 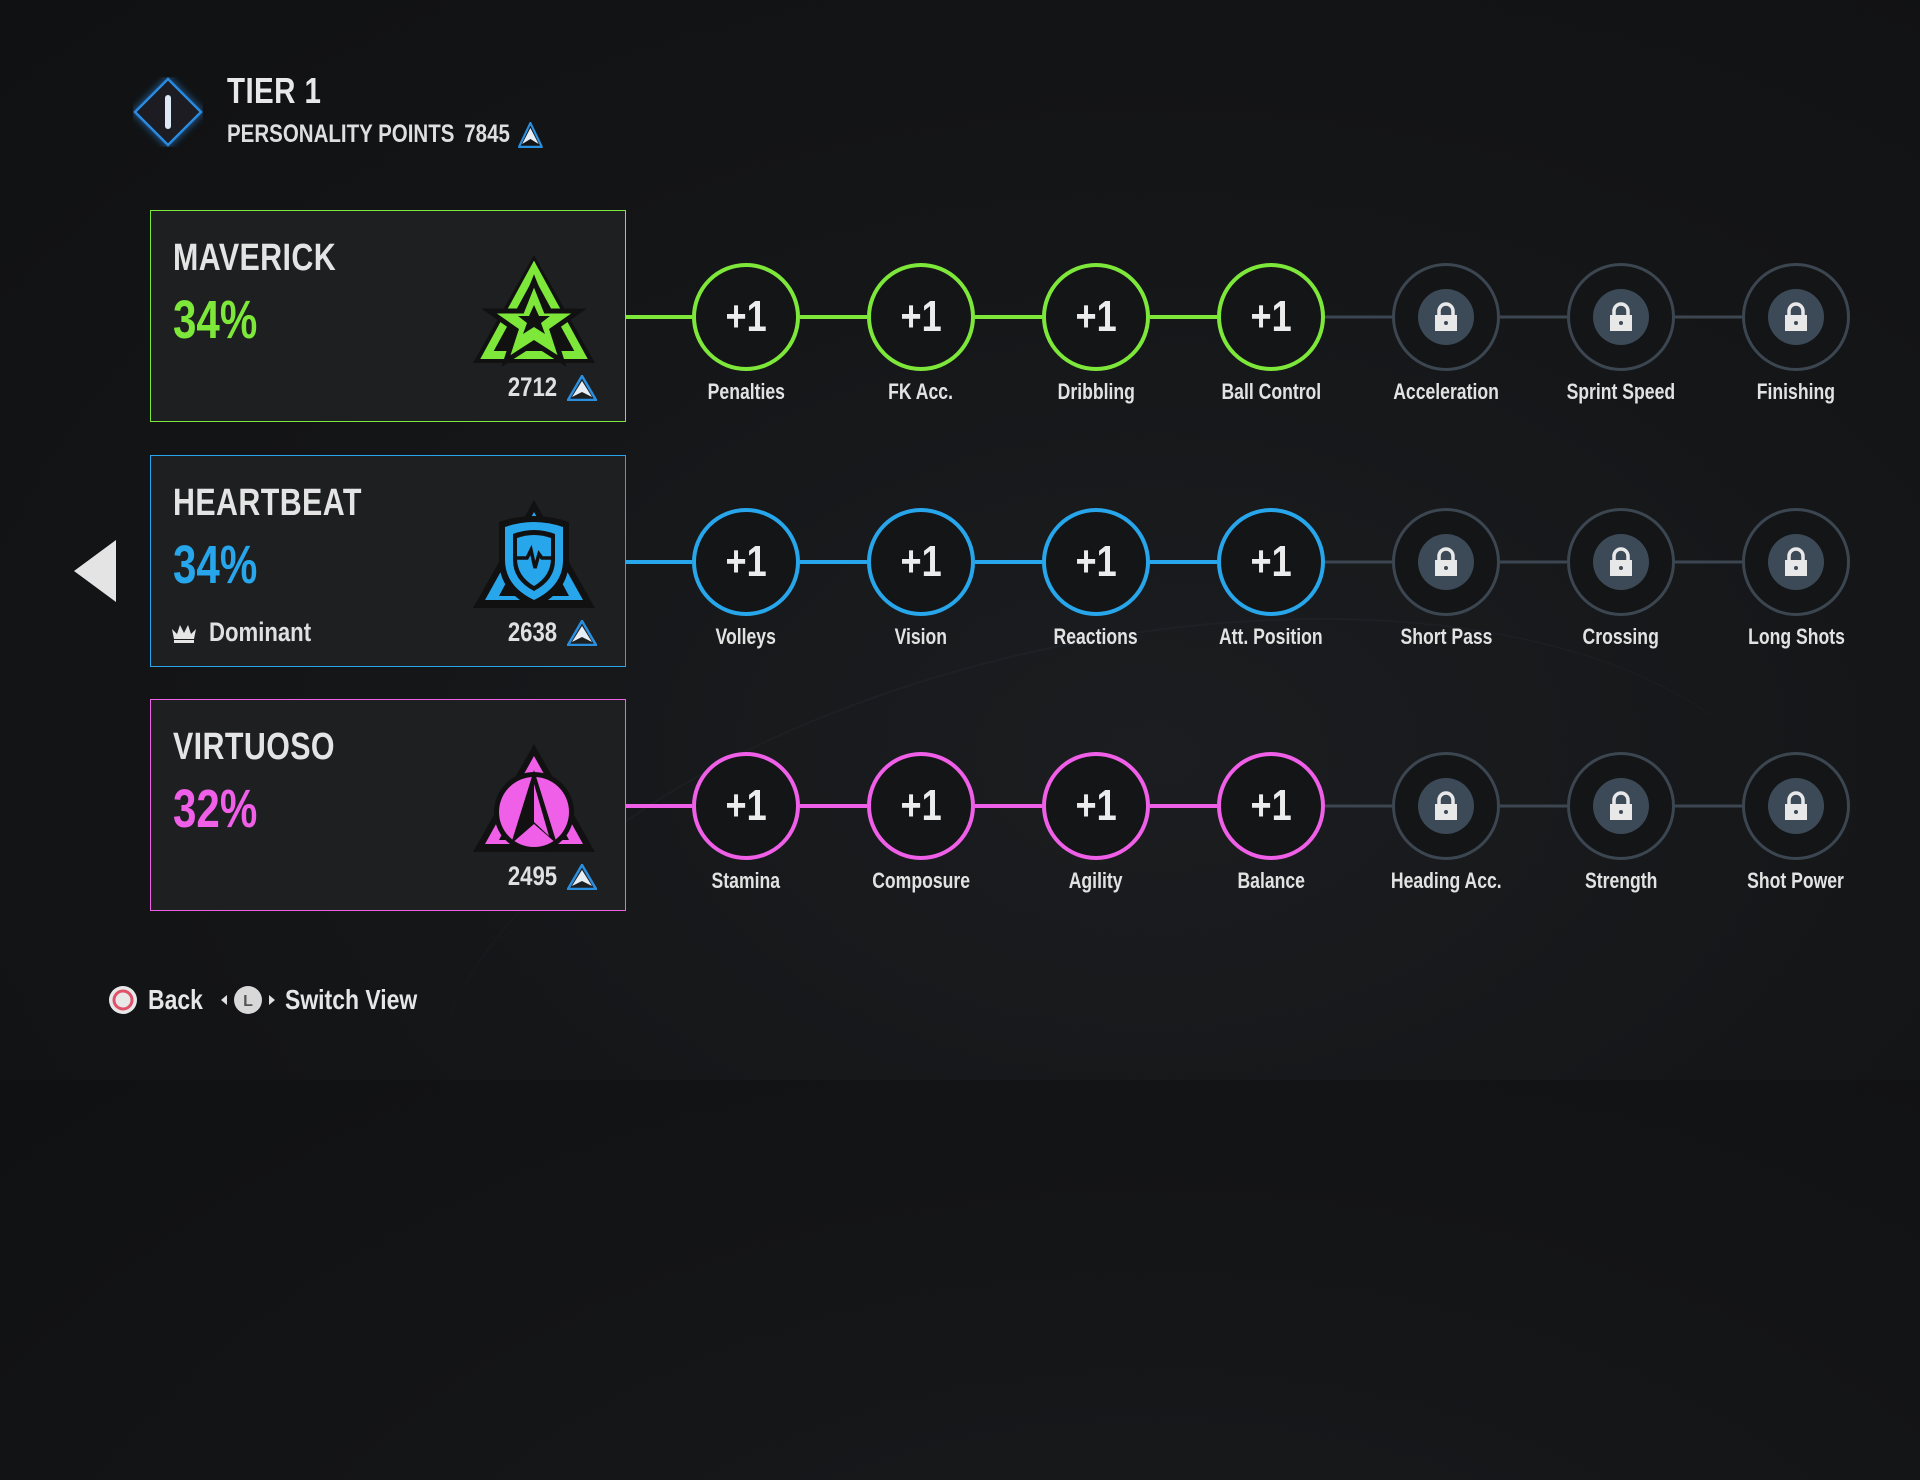 I want to click on skill-node-label: Volleys, so click(x=746, y=637).